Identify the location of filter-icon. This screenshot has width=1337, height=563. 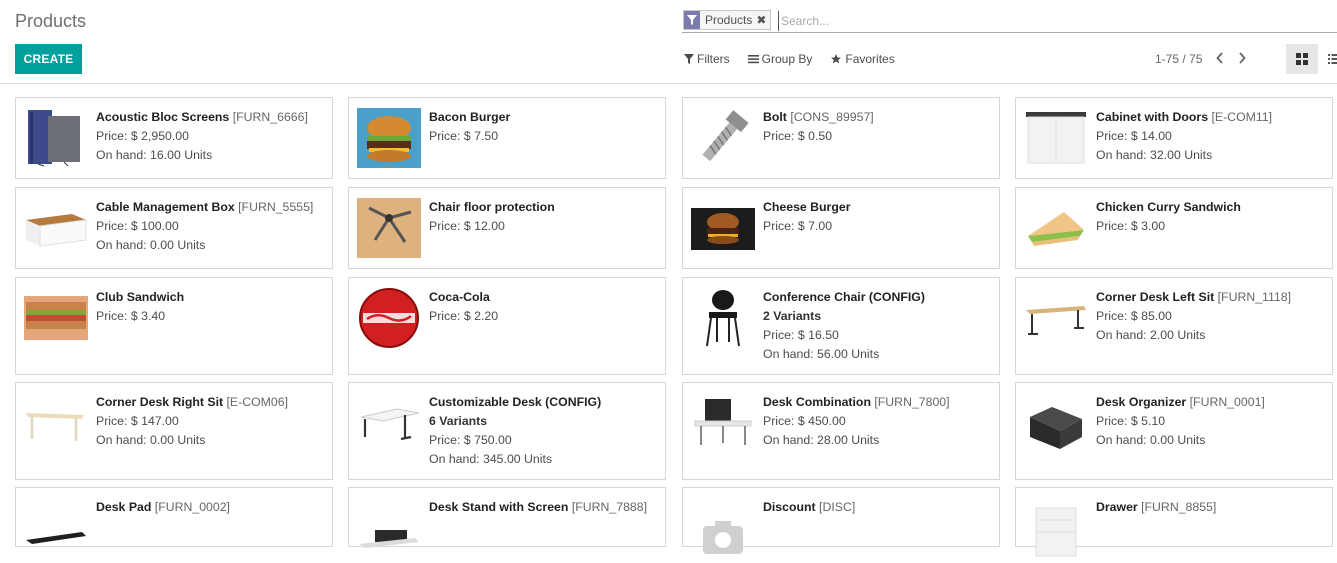
(689, 59).